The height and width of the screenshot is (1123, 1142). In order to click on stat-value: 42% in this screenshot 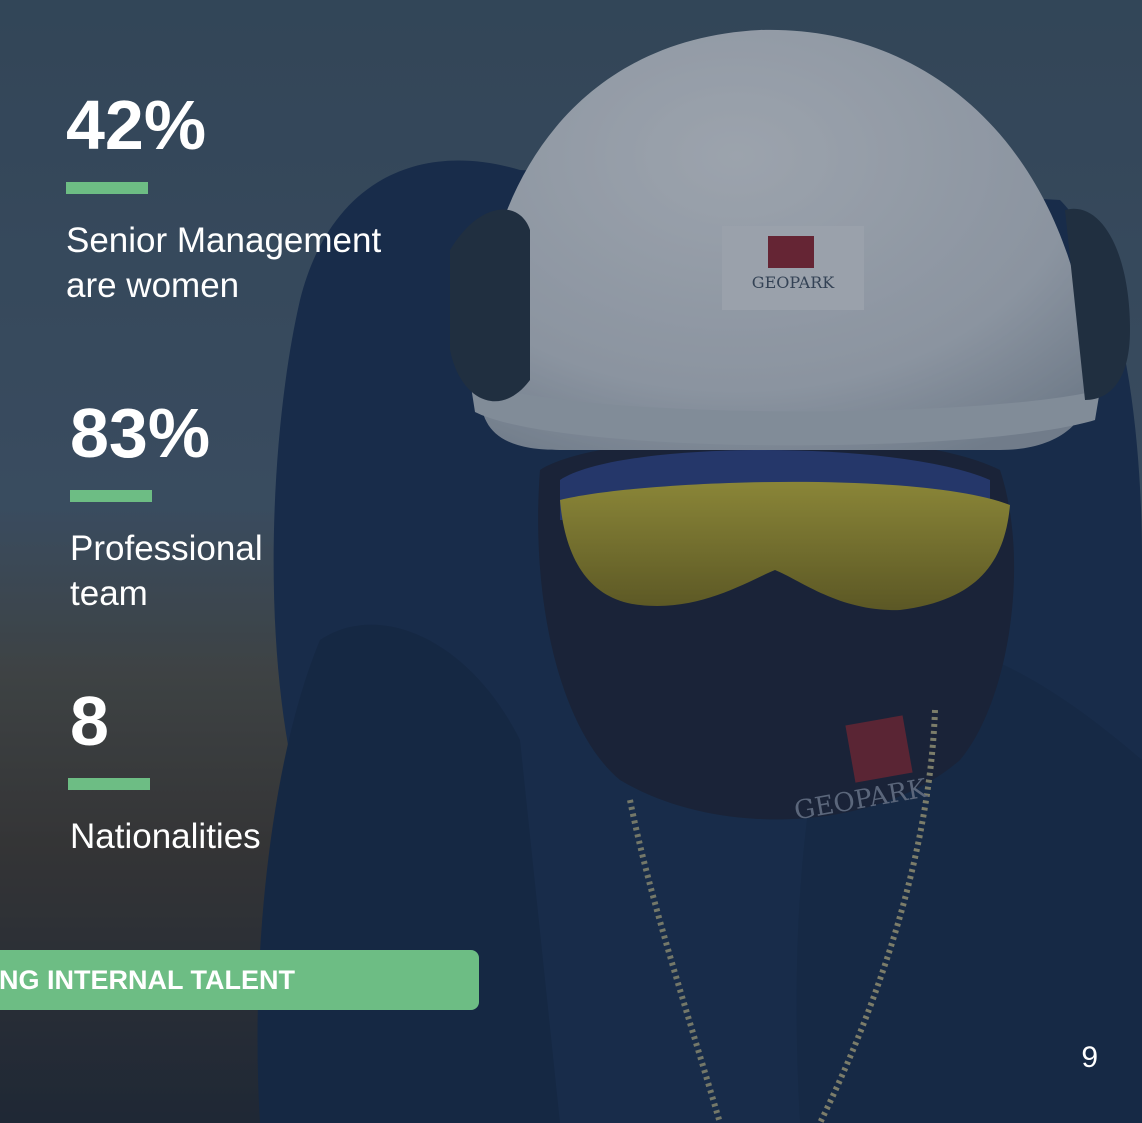, I will do `click(136, 125)`.